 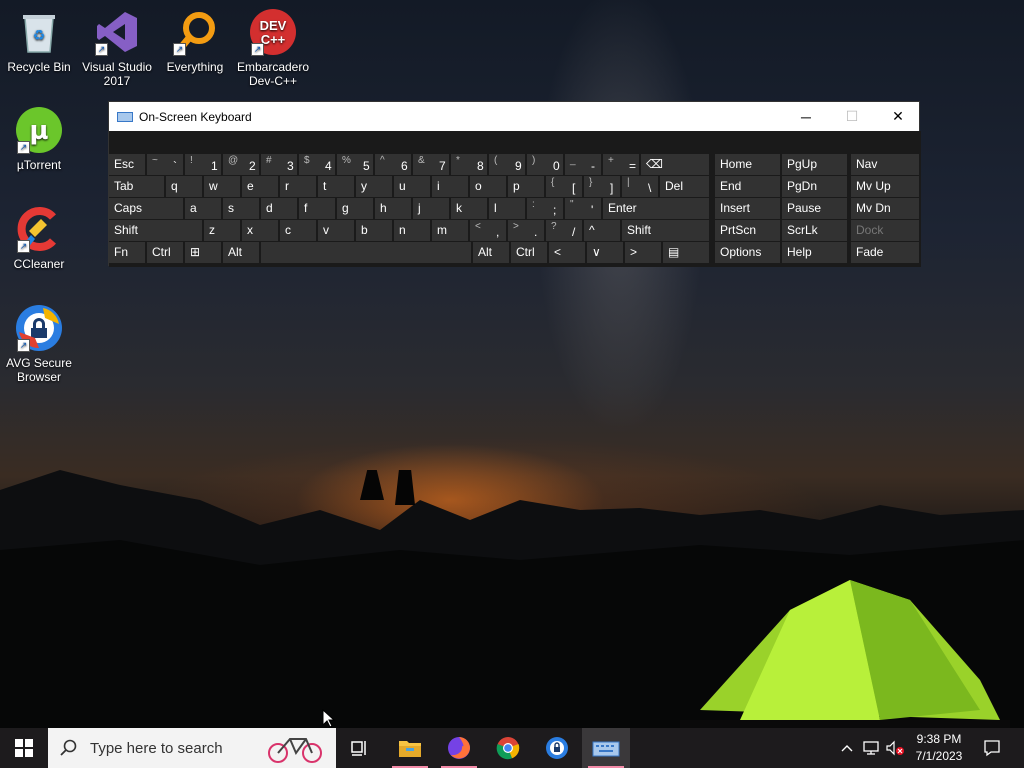 What do you see at coordinates (273, 48) in the screenshot?
I see `desktop-icon-devcpp: DEV C++ ↗ Embarcadero Dev-C++` at bounding box center [273, 48].